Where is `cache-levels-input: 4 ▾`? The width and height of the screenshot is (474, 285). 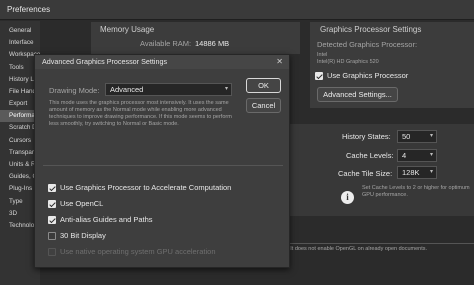
cache-levels-input: 4 ▾ is located at coordinates (417, 155).